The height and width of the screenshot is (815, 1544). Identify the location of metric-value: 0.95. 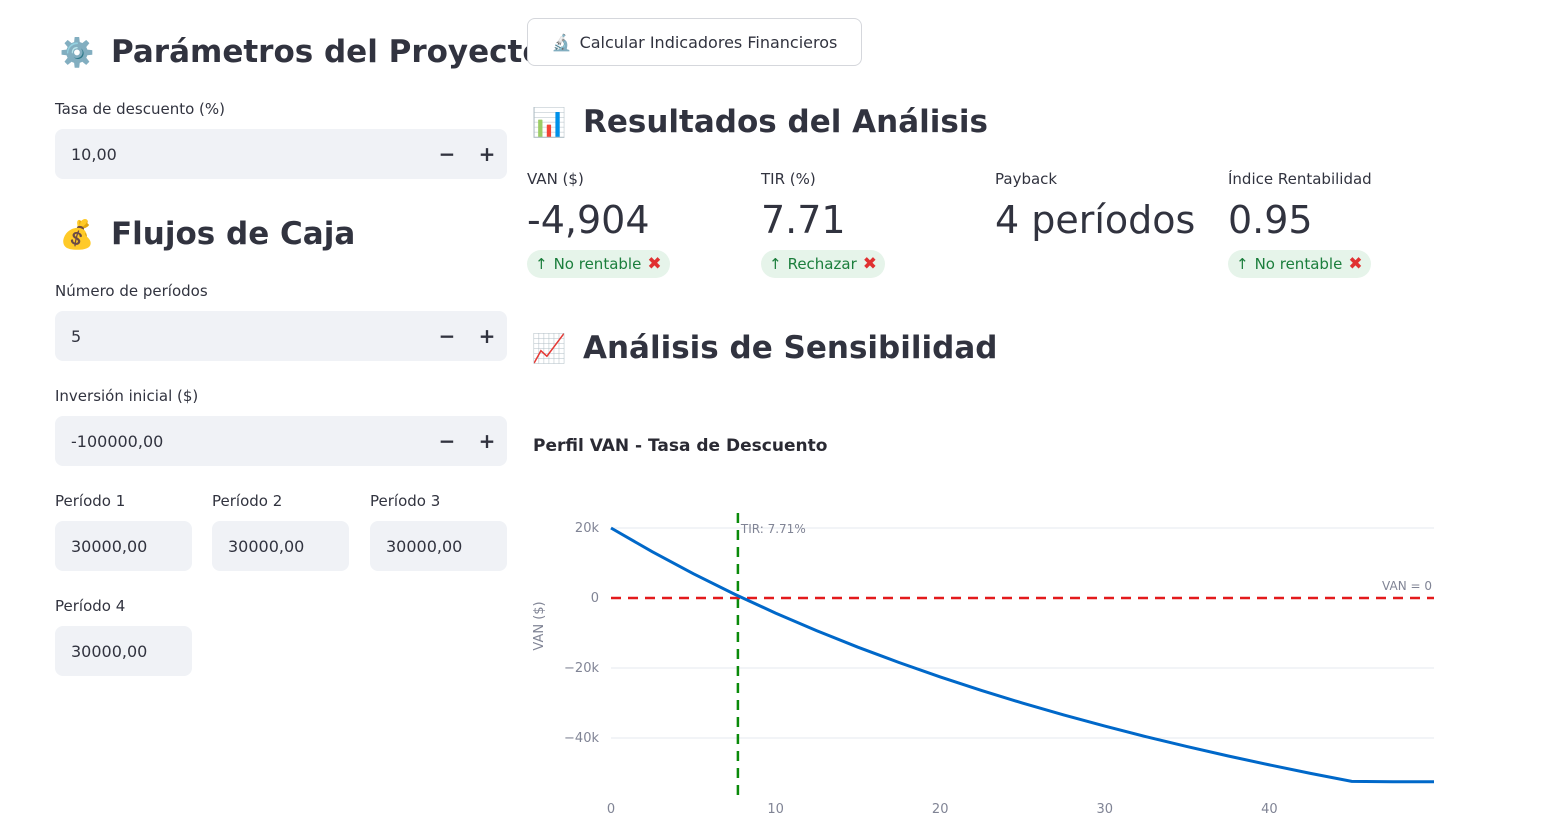
(1270, 220).